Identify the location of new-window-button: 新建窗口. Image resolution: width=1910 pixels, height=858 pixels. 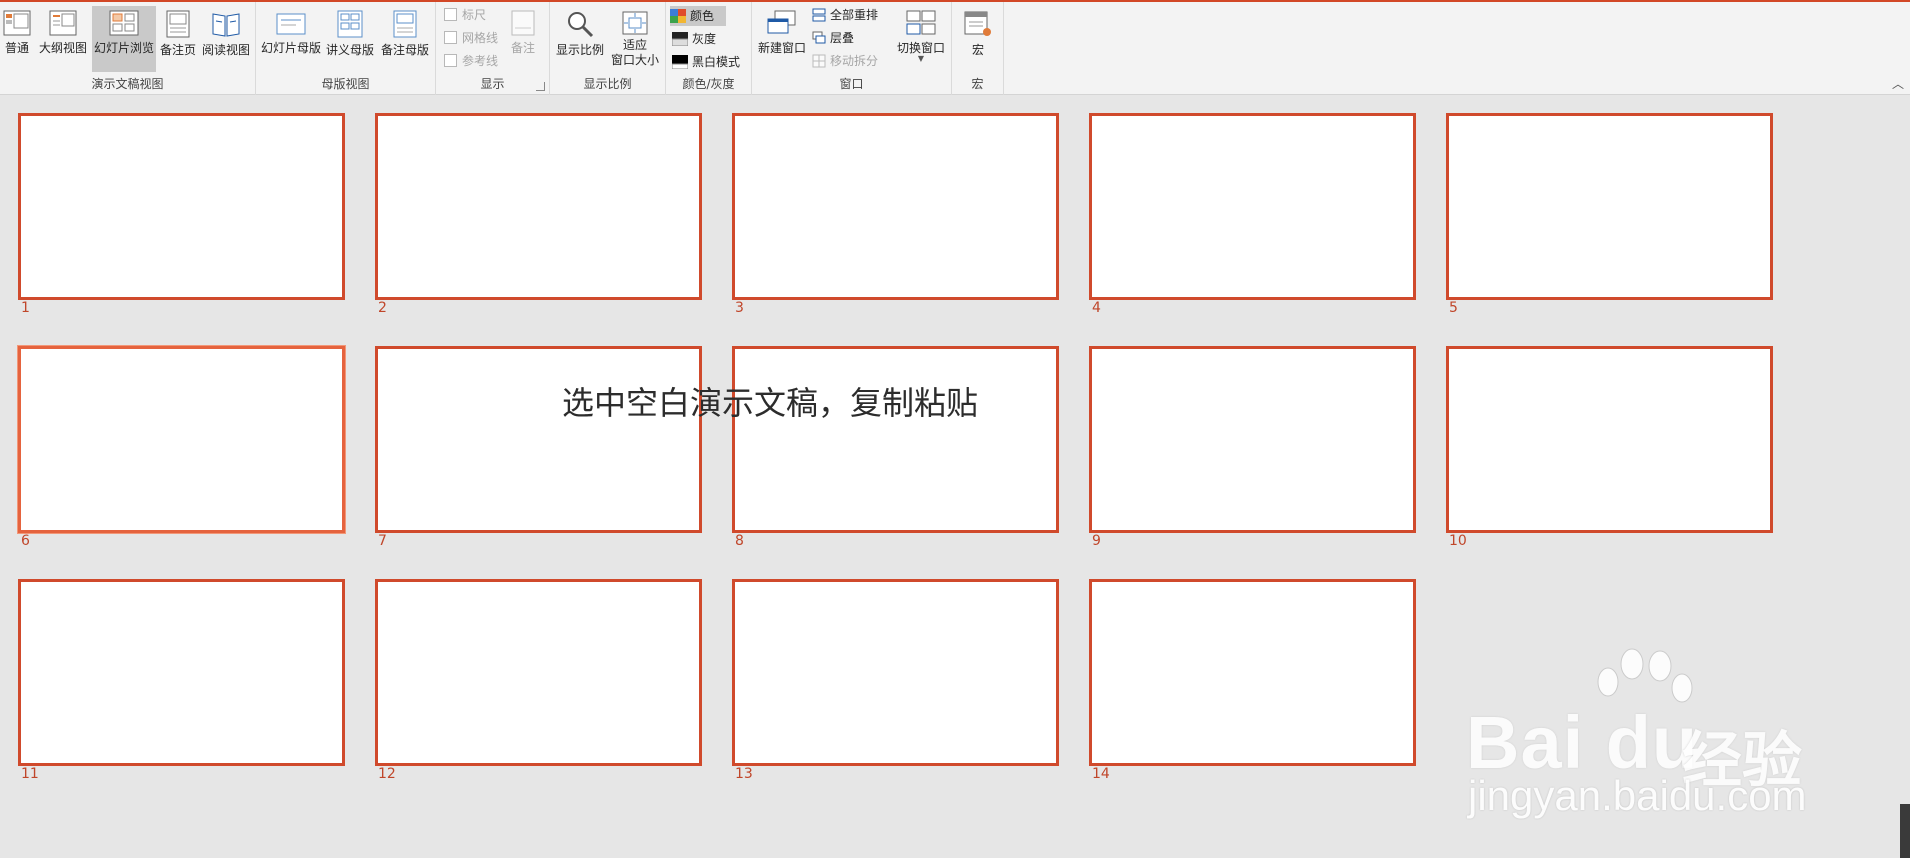
(782, 39).